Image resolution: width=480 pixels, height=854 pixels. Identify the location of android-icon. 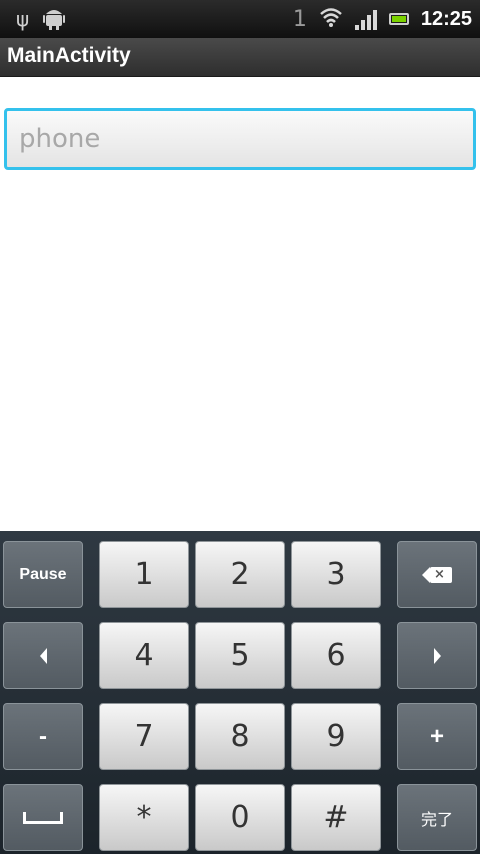
(54, 21).